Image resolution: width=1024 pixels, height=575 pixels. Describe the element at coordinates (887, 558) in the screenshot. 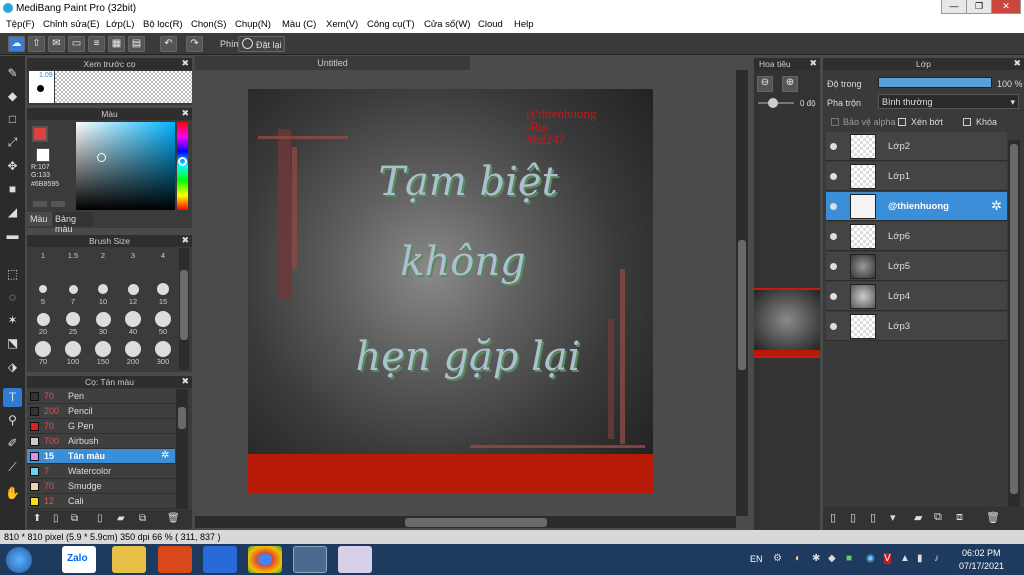

I see `antivirus-icon: V` at that location.